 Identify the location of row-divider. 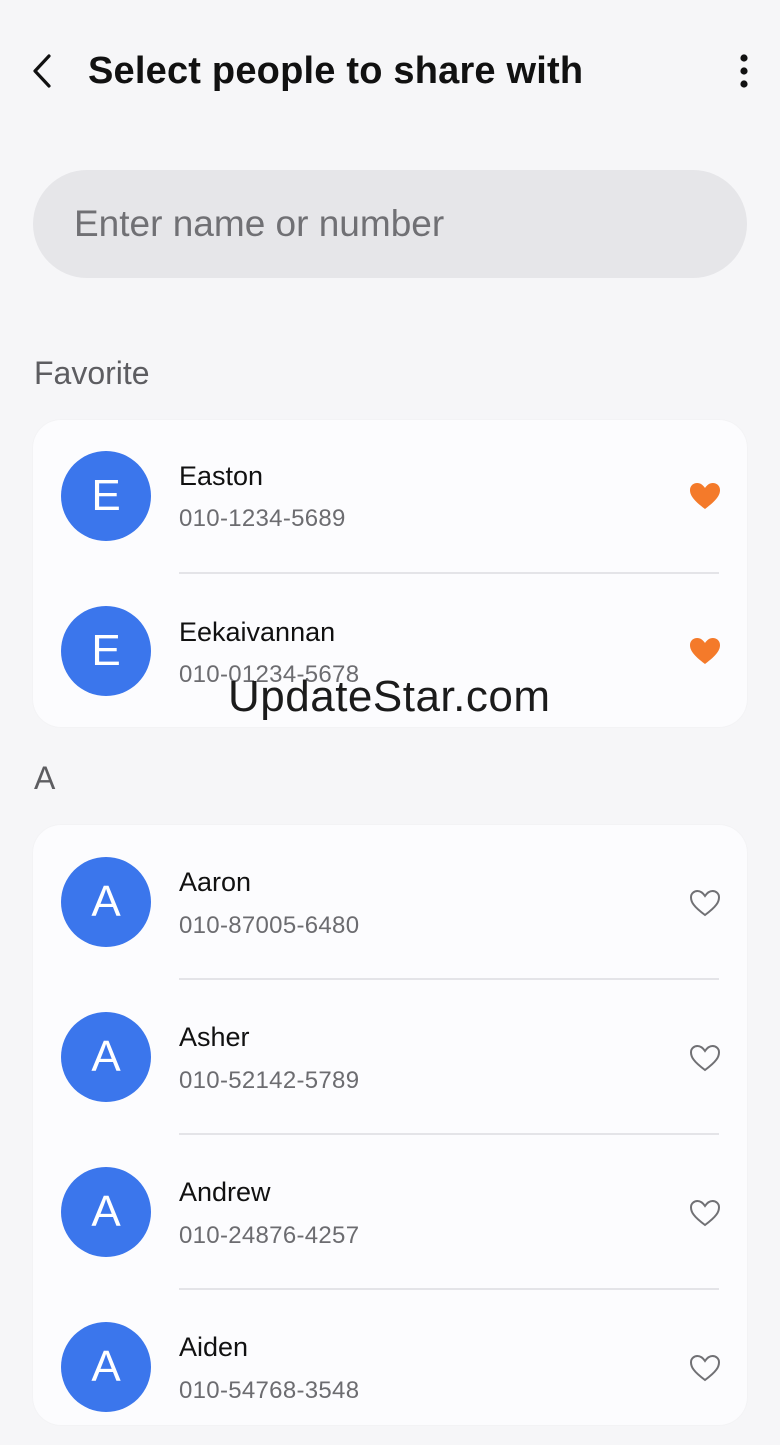
(449, 573).